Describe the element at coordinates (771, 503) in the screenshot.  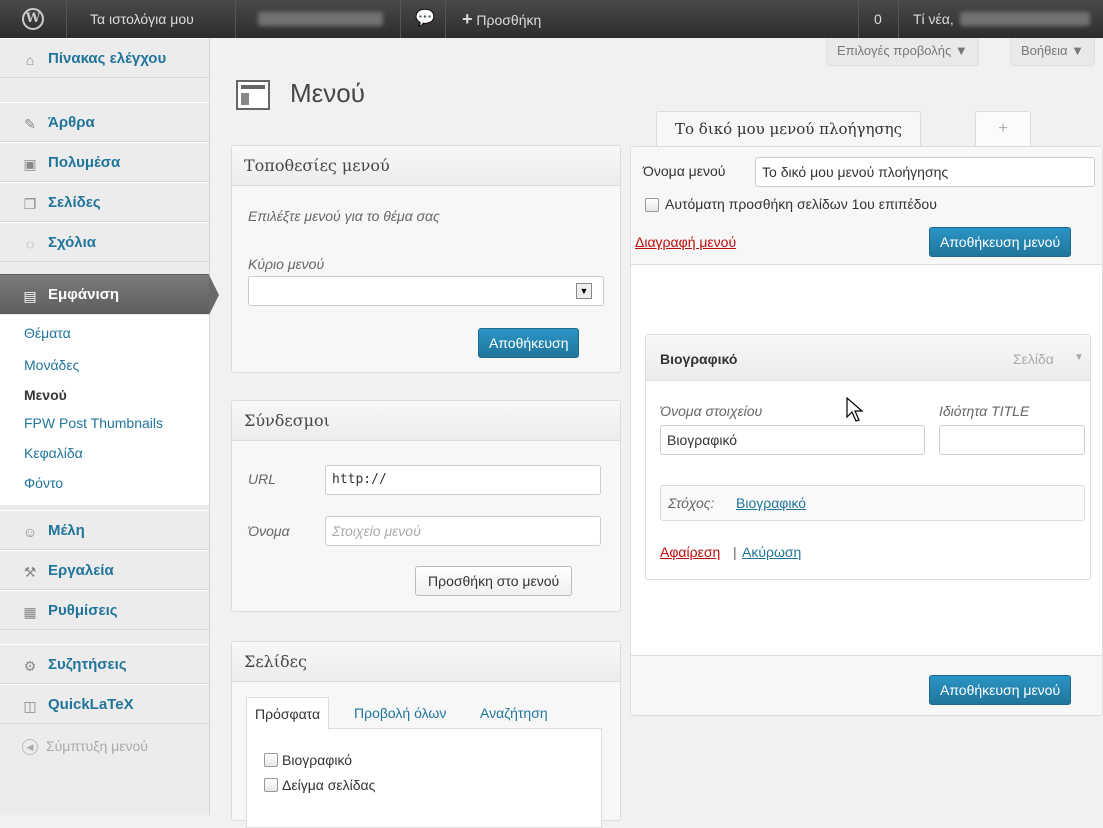
I see `original-link: Βιογραφικό` at that location.